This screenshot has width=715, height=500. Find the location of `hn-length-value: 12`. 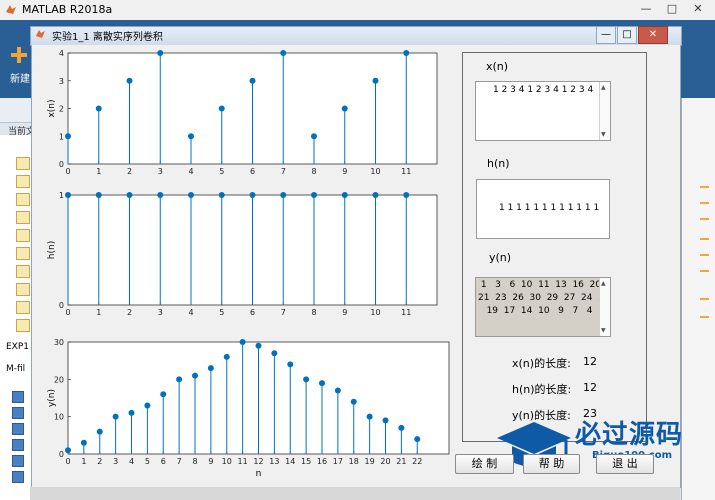

hn-length-value: 12 is located at coordinates (590, 387).